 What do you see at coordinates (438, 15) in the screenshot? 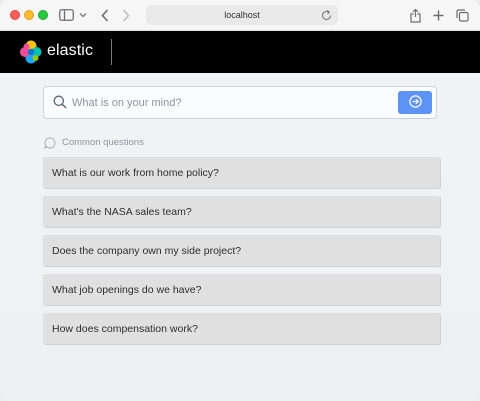
I see `new-tab-icon` at bounding box center [438, 15].